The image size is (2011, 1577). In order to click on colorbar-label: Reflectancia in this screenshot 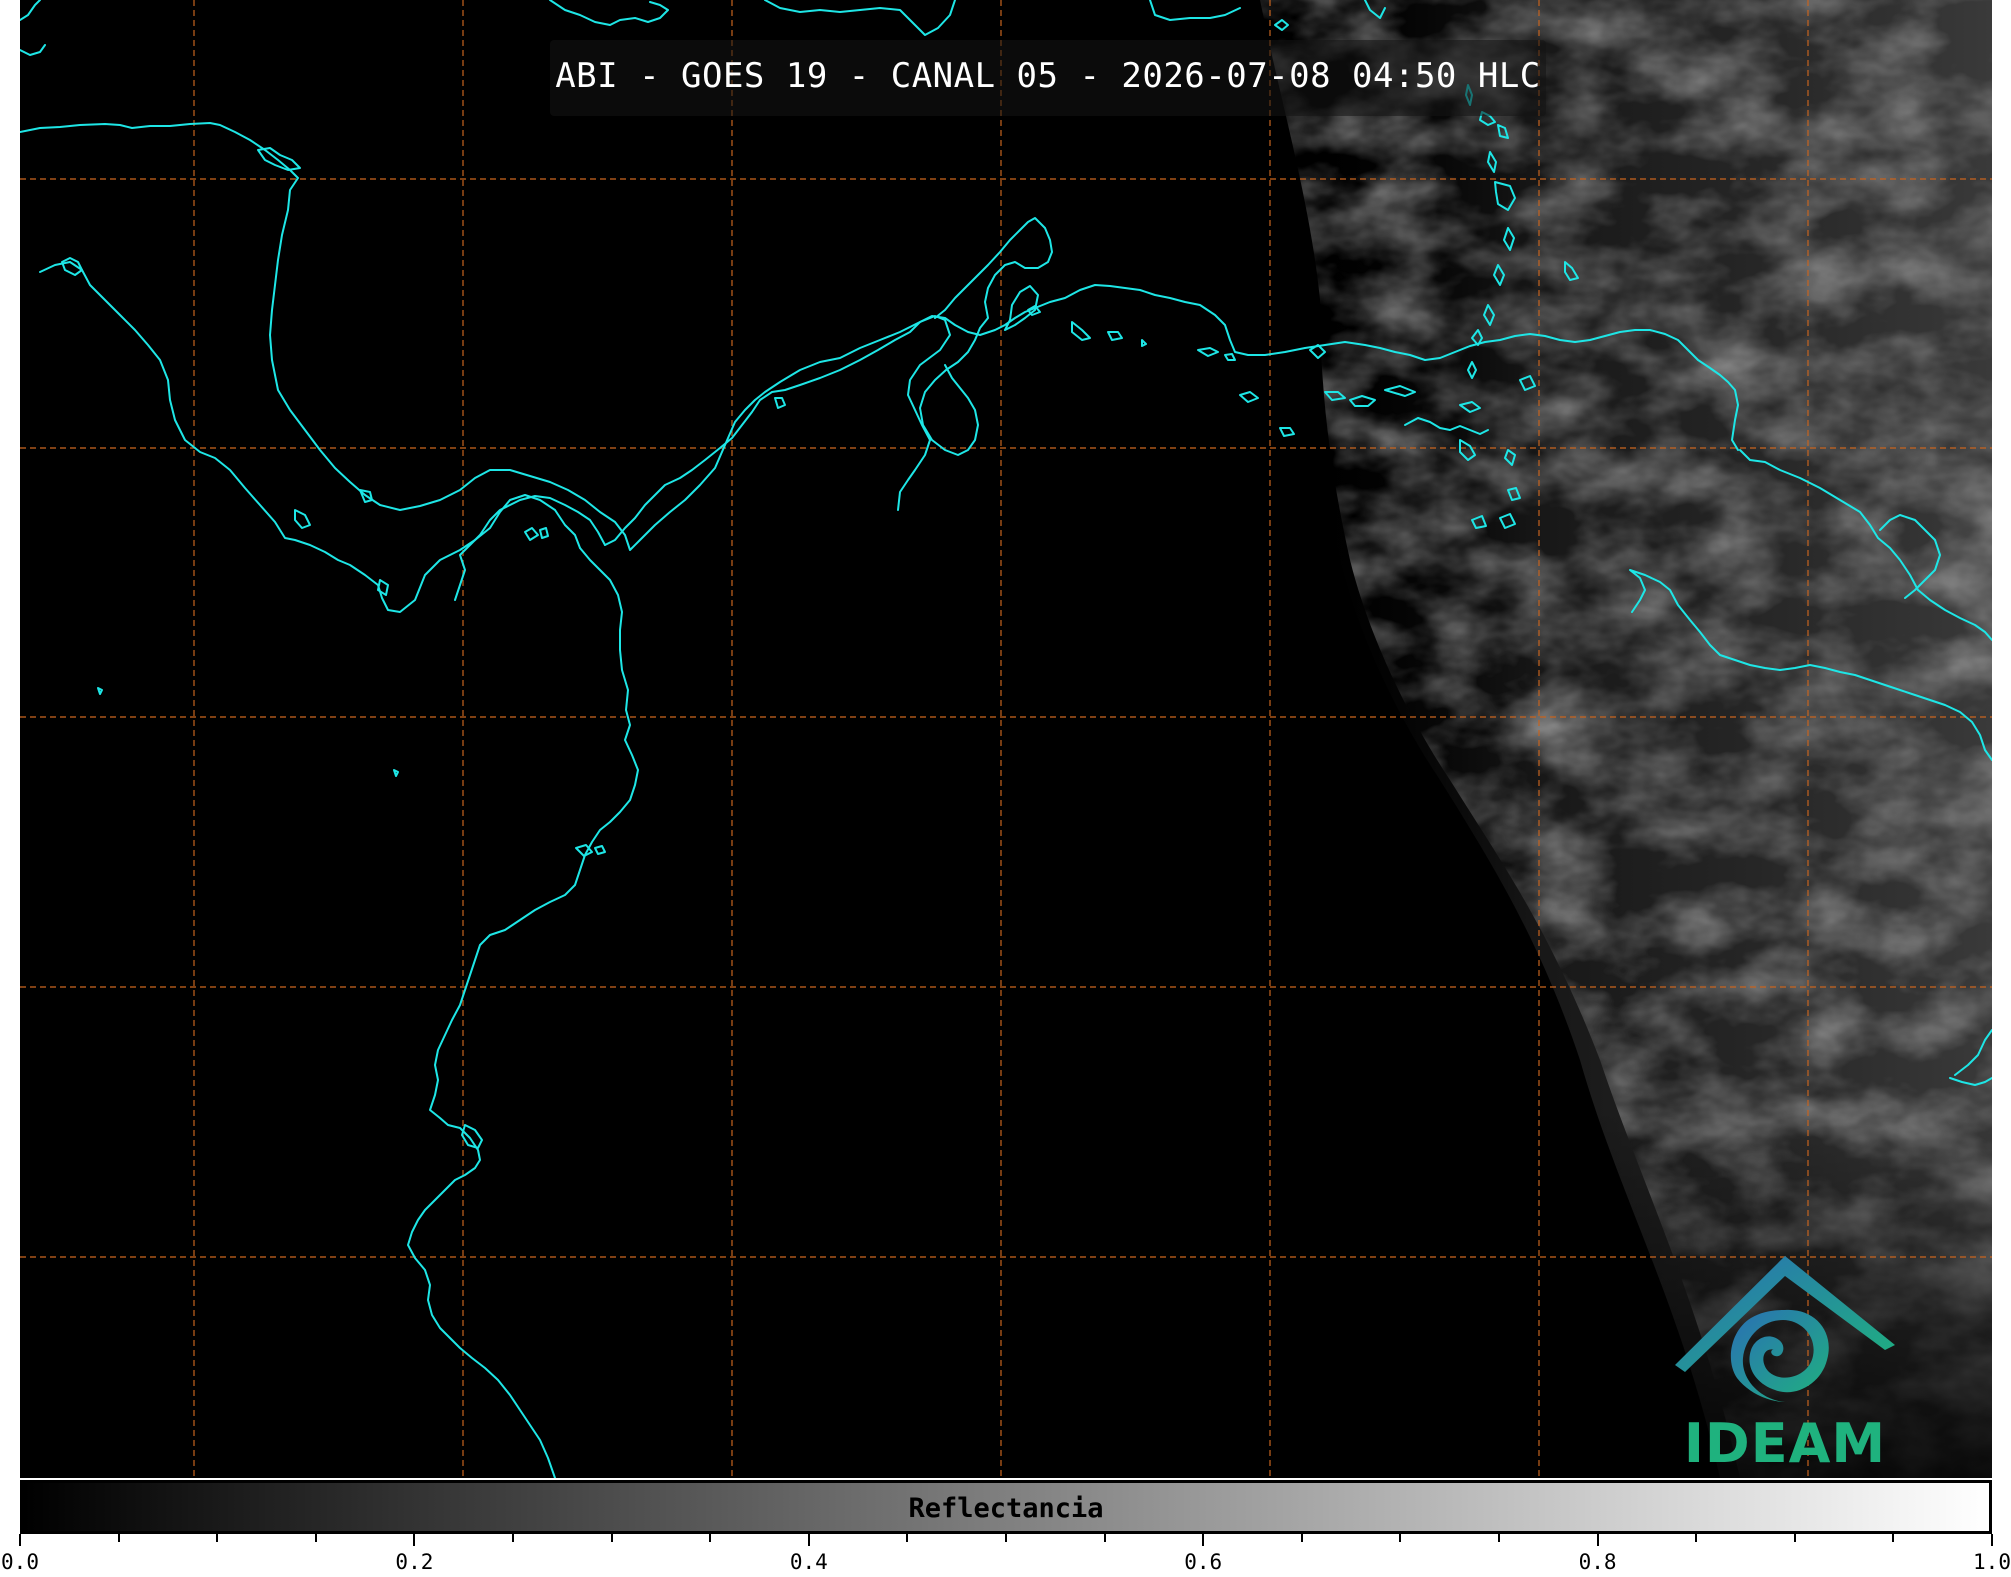, I will do `click(1006, 1508)`.